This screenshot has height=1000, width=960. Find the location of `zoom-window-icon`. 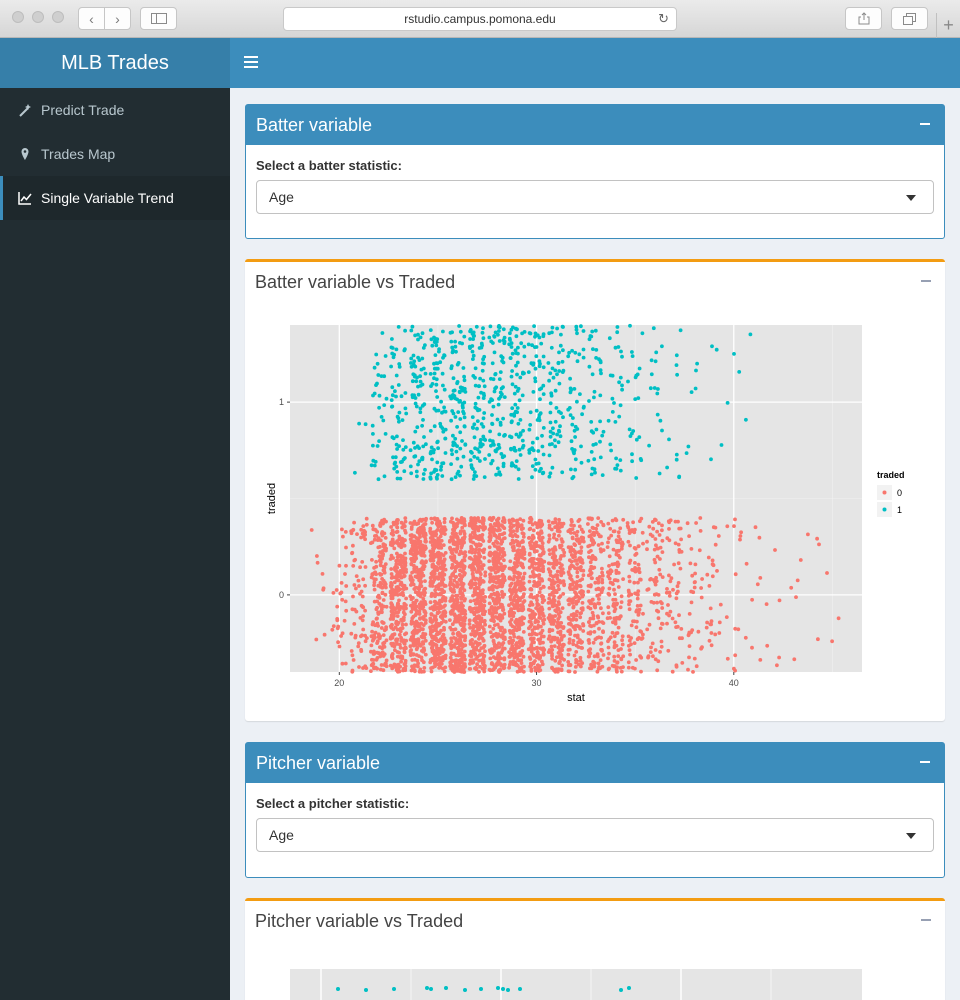

zoom-window-icon is located at coordinates (58, 17).